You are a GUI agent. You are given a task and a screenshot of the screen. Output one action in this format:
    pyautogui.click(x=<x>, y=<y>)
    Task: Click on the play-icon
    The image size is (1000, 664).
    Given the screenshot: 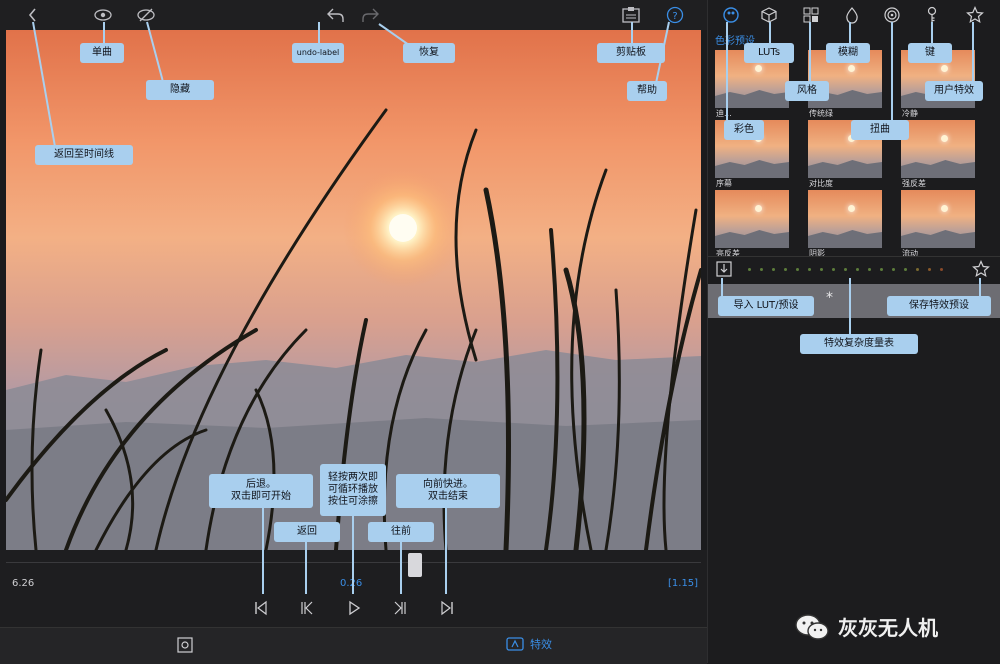 What is the action you would take?
    pyautogui.click(x=354, y=610)
    